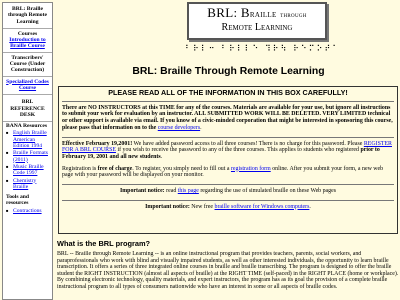 This screenshot has height=300, width=400. Describe the element at coordinates (251, 169) in the screenshot. I see `registration-form-link: registration form` at that location.